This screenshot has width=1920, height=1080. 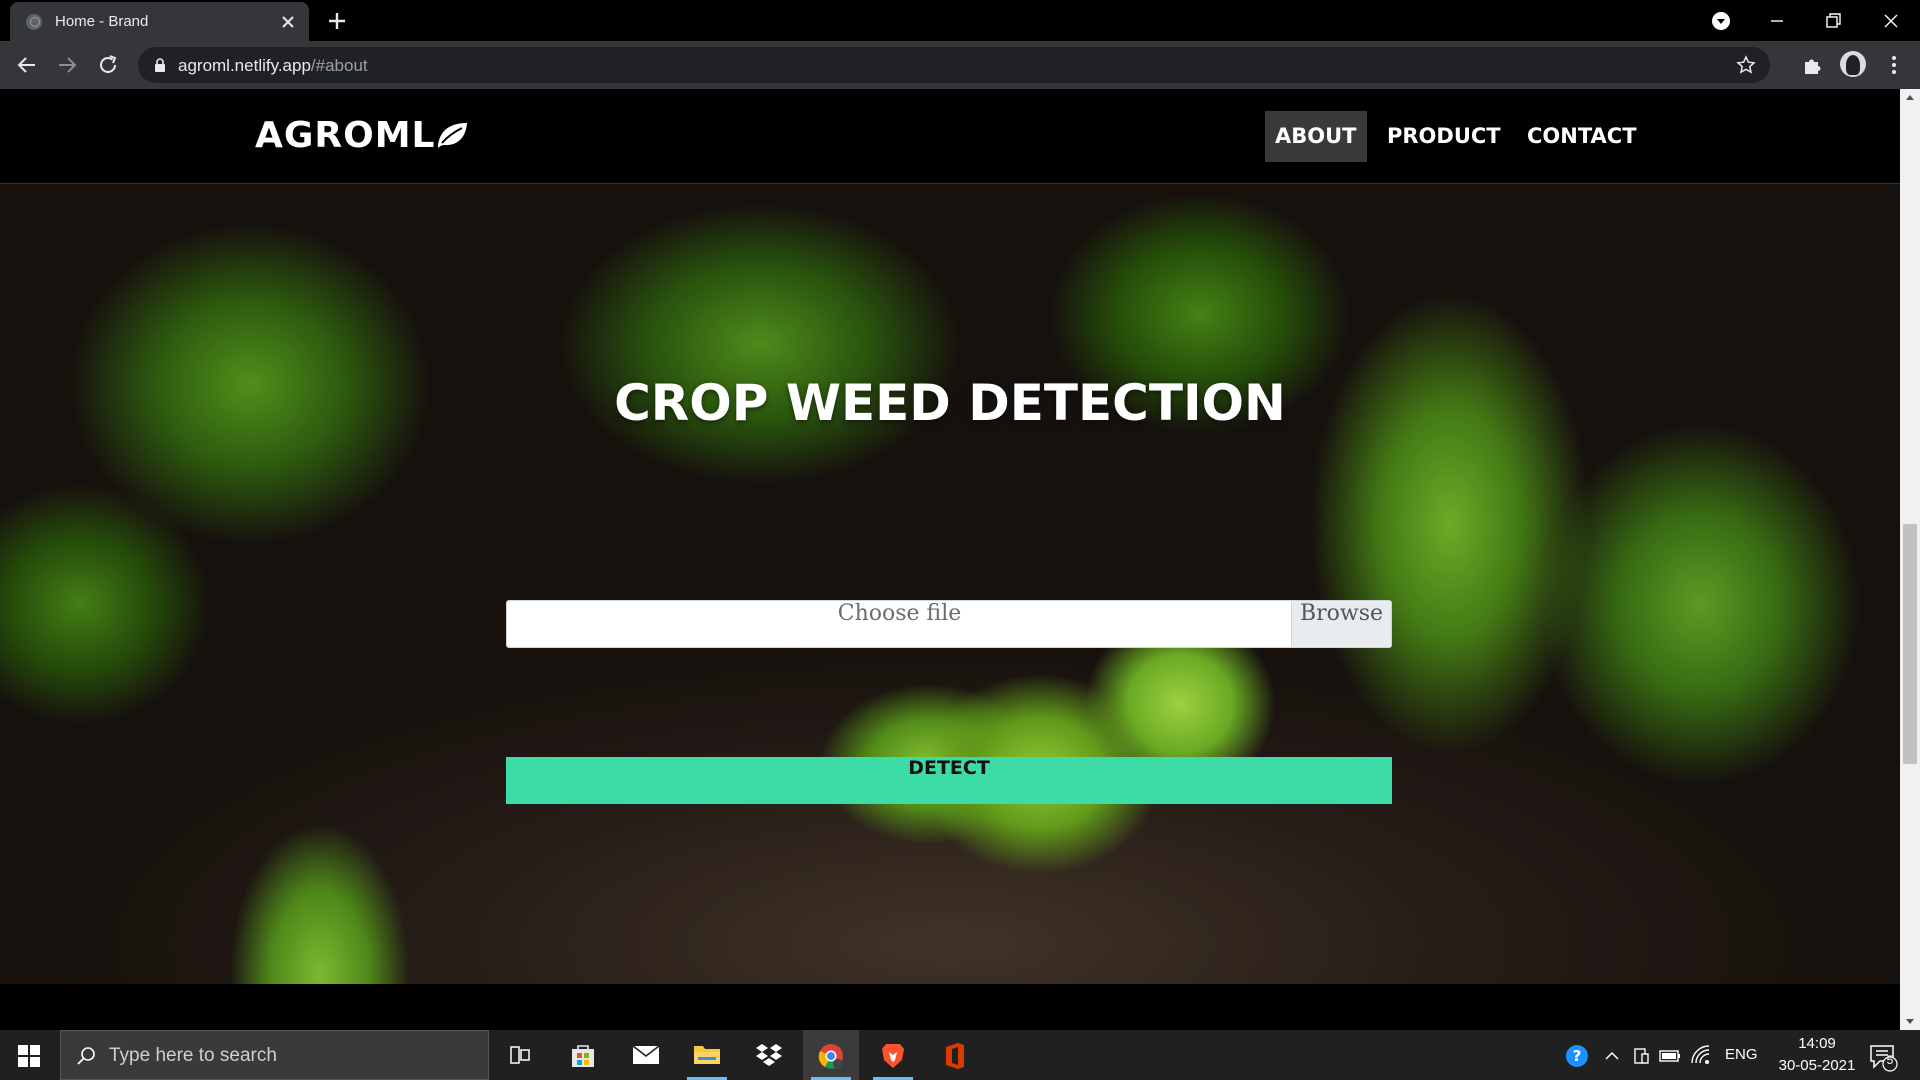 I want to click on page-scrollbar, so click(x=1910, y=559).